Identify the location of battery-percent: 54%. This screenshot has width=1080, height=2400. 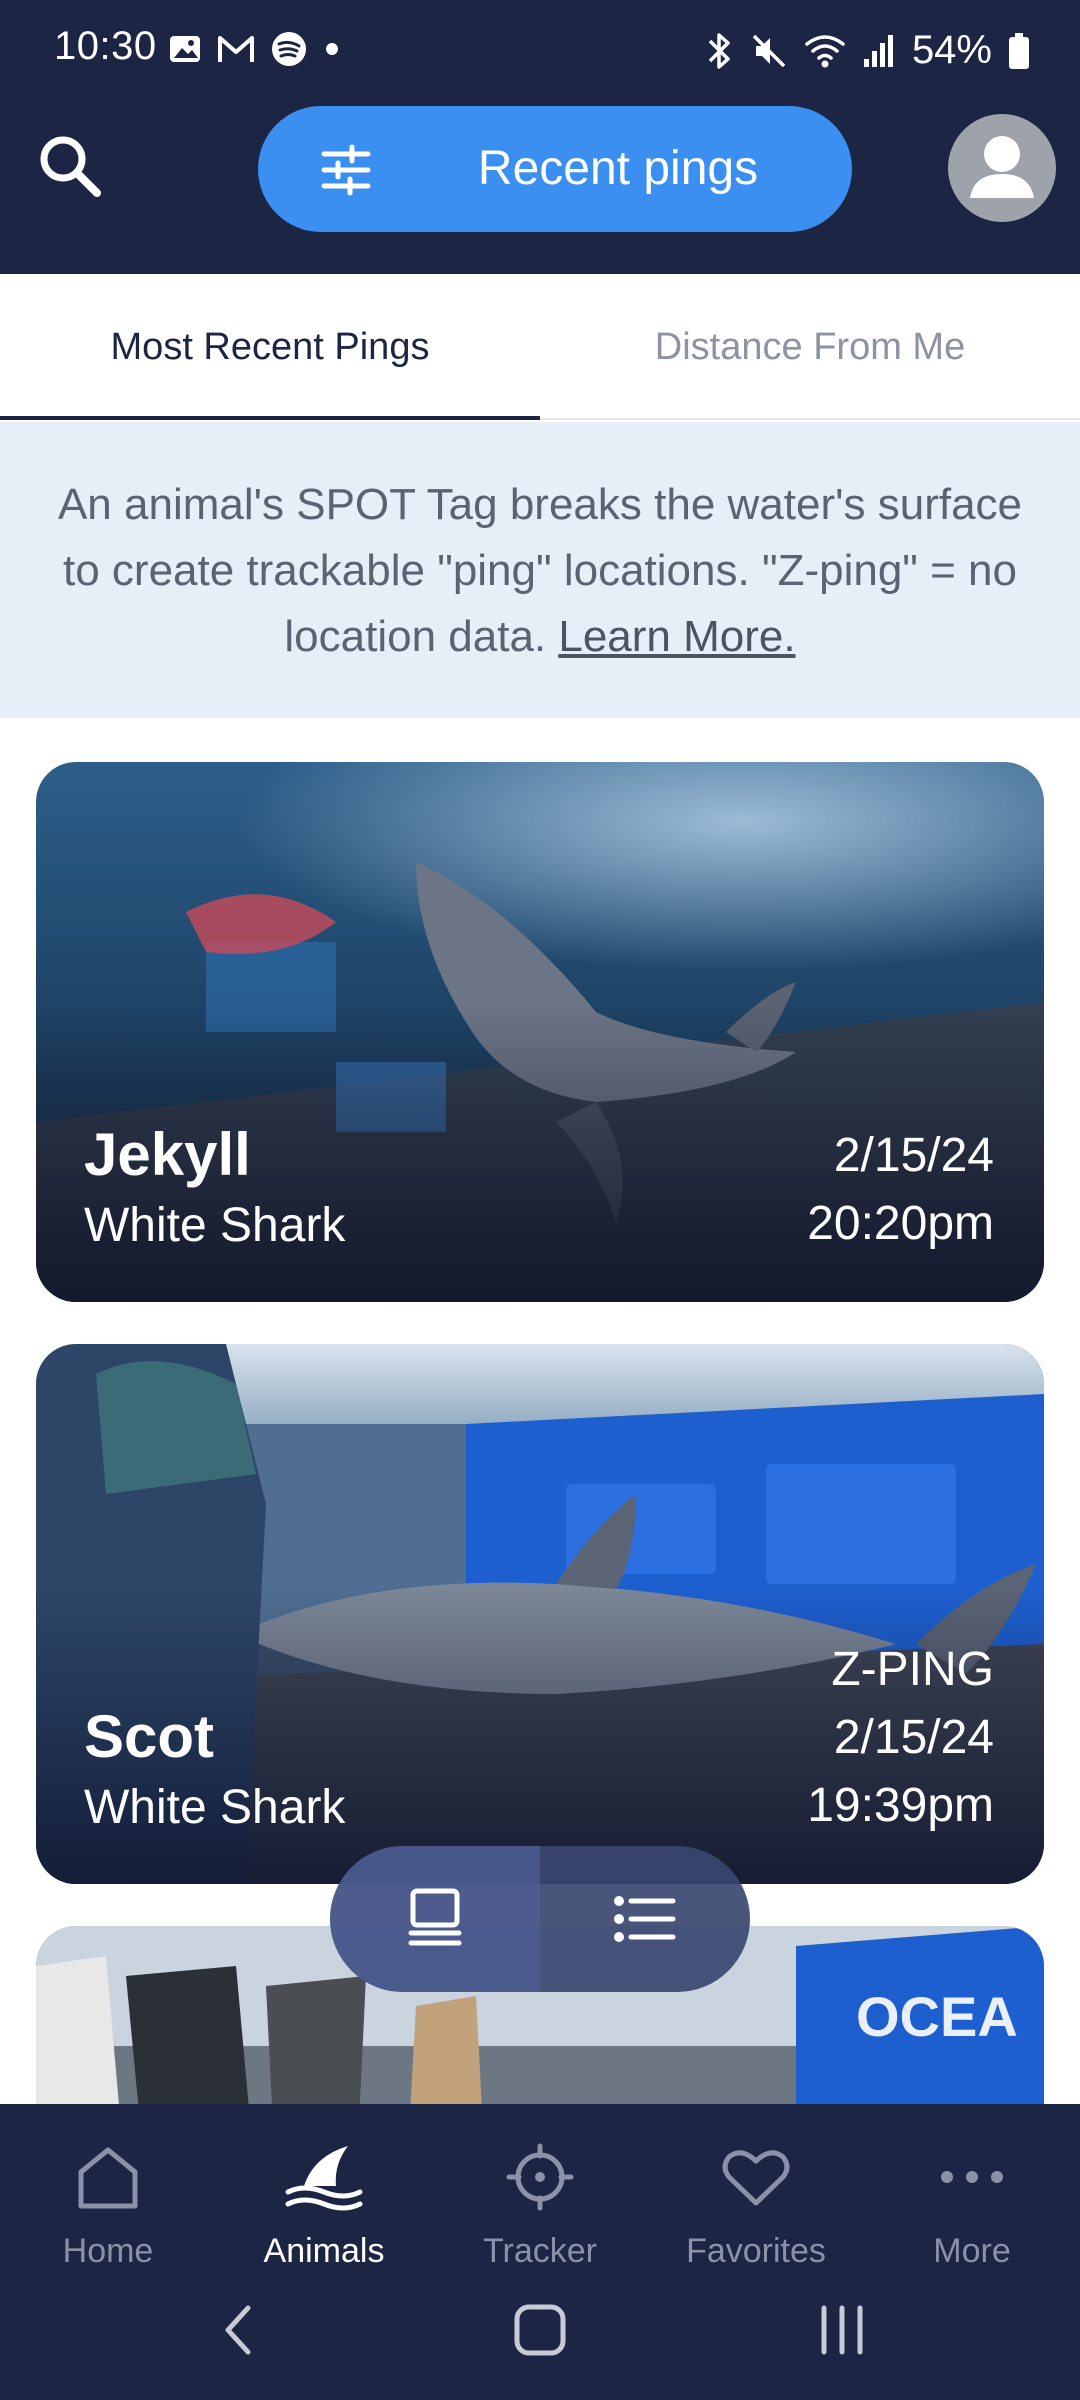
(951, 50).